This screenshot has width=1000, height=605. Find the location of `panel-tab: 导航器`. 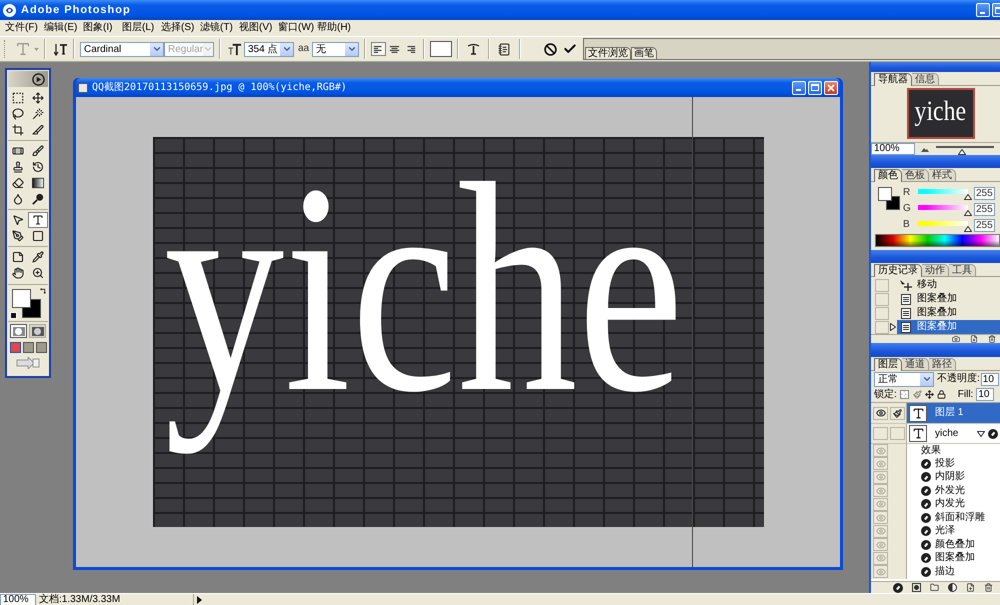

panel-tab: 导航器 is located at coordinates (893, 79).